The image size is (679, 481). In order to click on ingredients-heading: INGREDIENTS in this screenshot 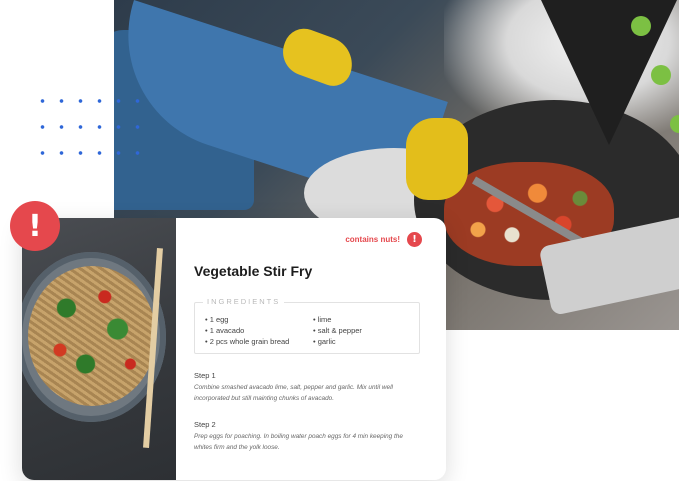, I will do `click(244, 301)`.